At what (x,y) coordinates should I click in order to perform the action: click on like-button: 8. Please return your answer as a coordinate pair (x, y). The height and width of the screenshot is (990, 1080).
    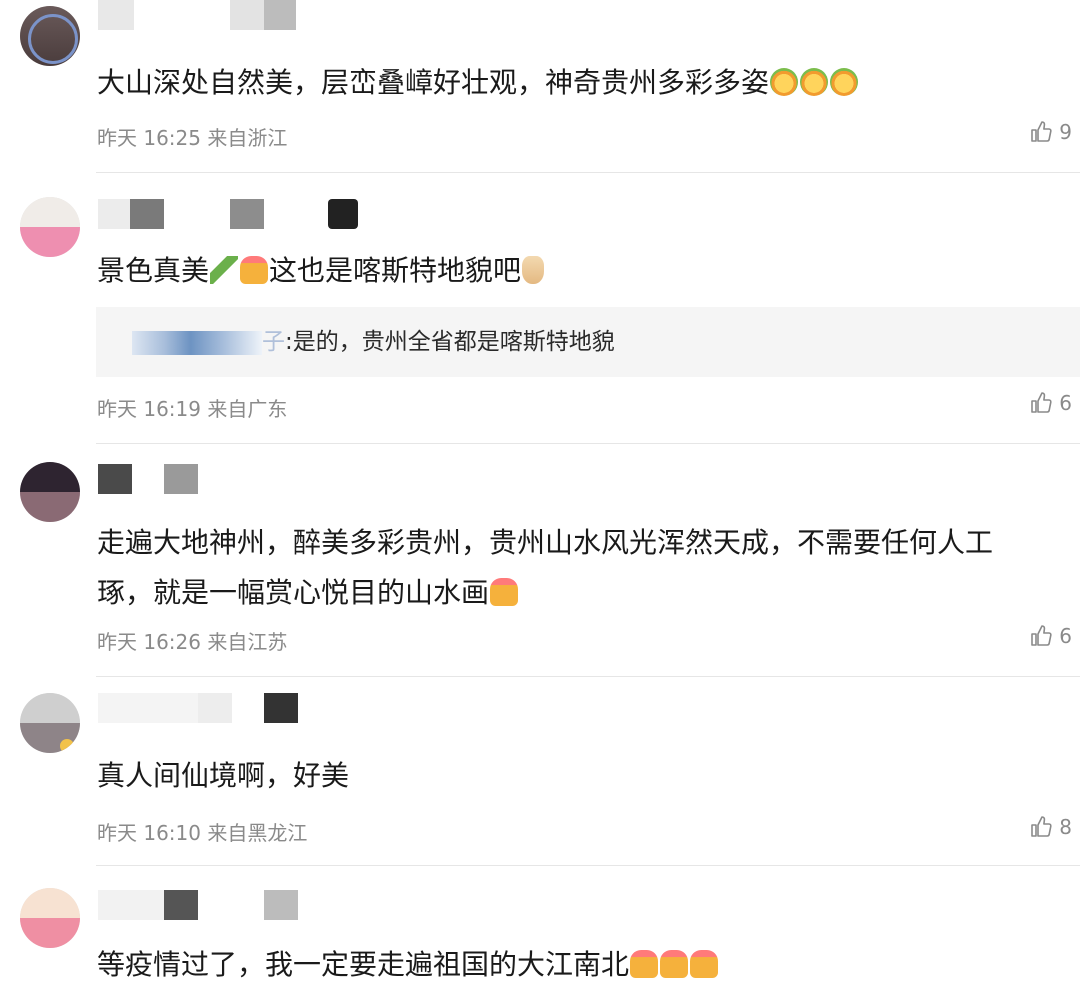
    Looking at the image, I should click on (1050, 827).